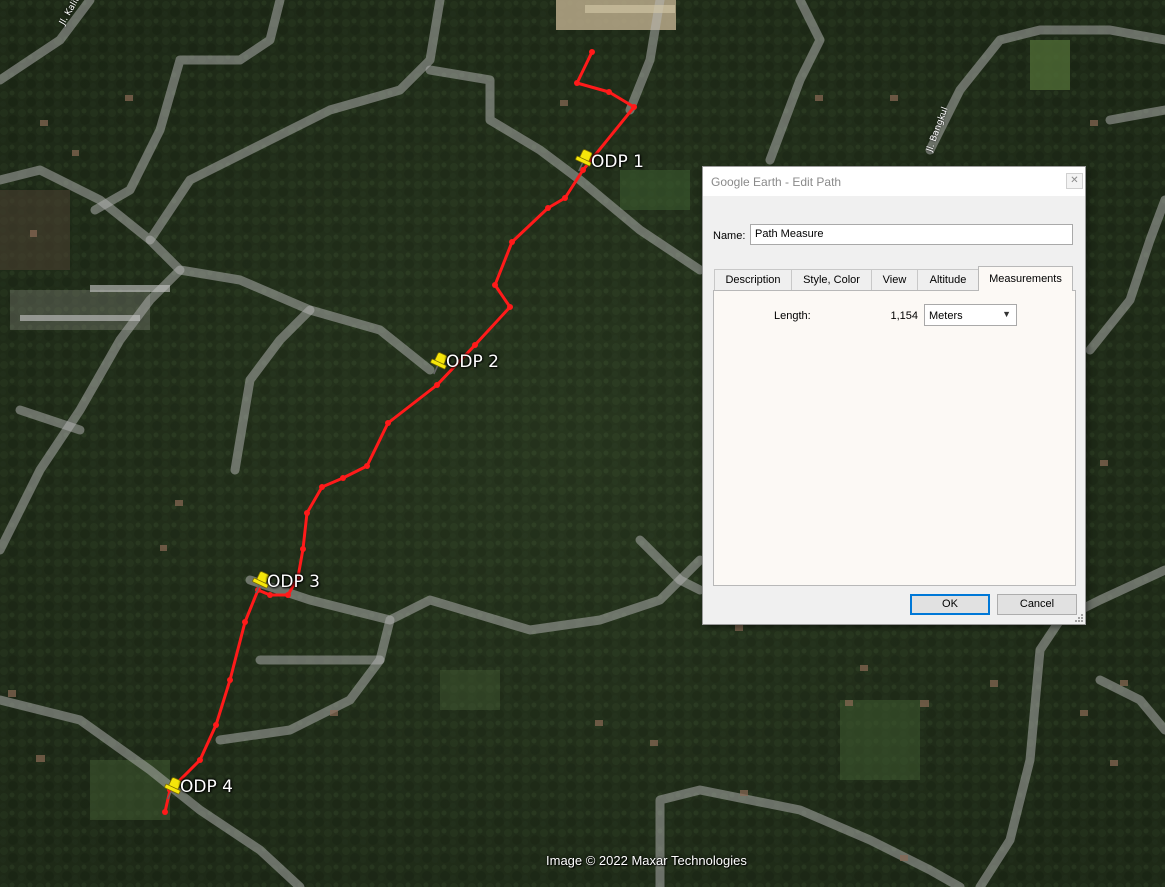 The width and height of the screenshot is (1165, 887). I want to click on placemark-label-odp3: ODP 3, so click(293, 582).